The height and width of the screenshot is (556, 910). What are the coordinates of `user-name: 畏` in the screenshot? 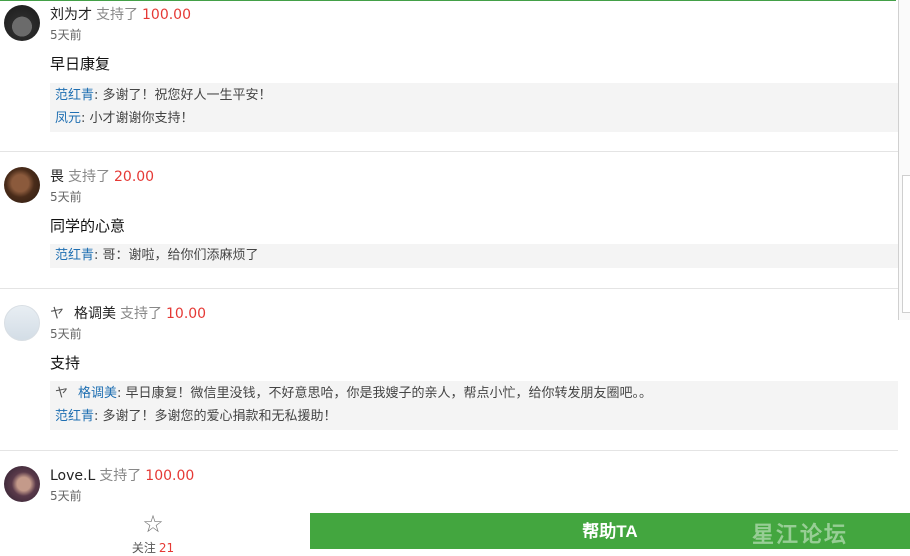 It's located at (57, 177).